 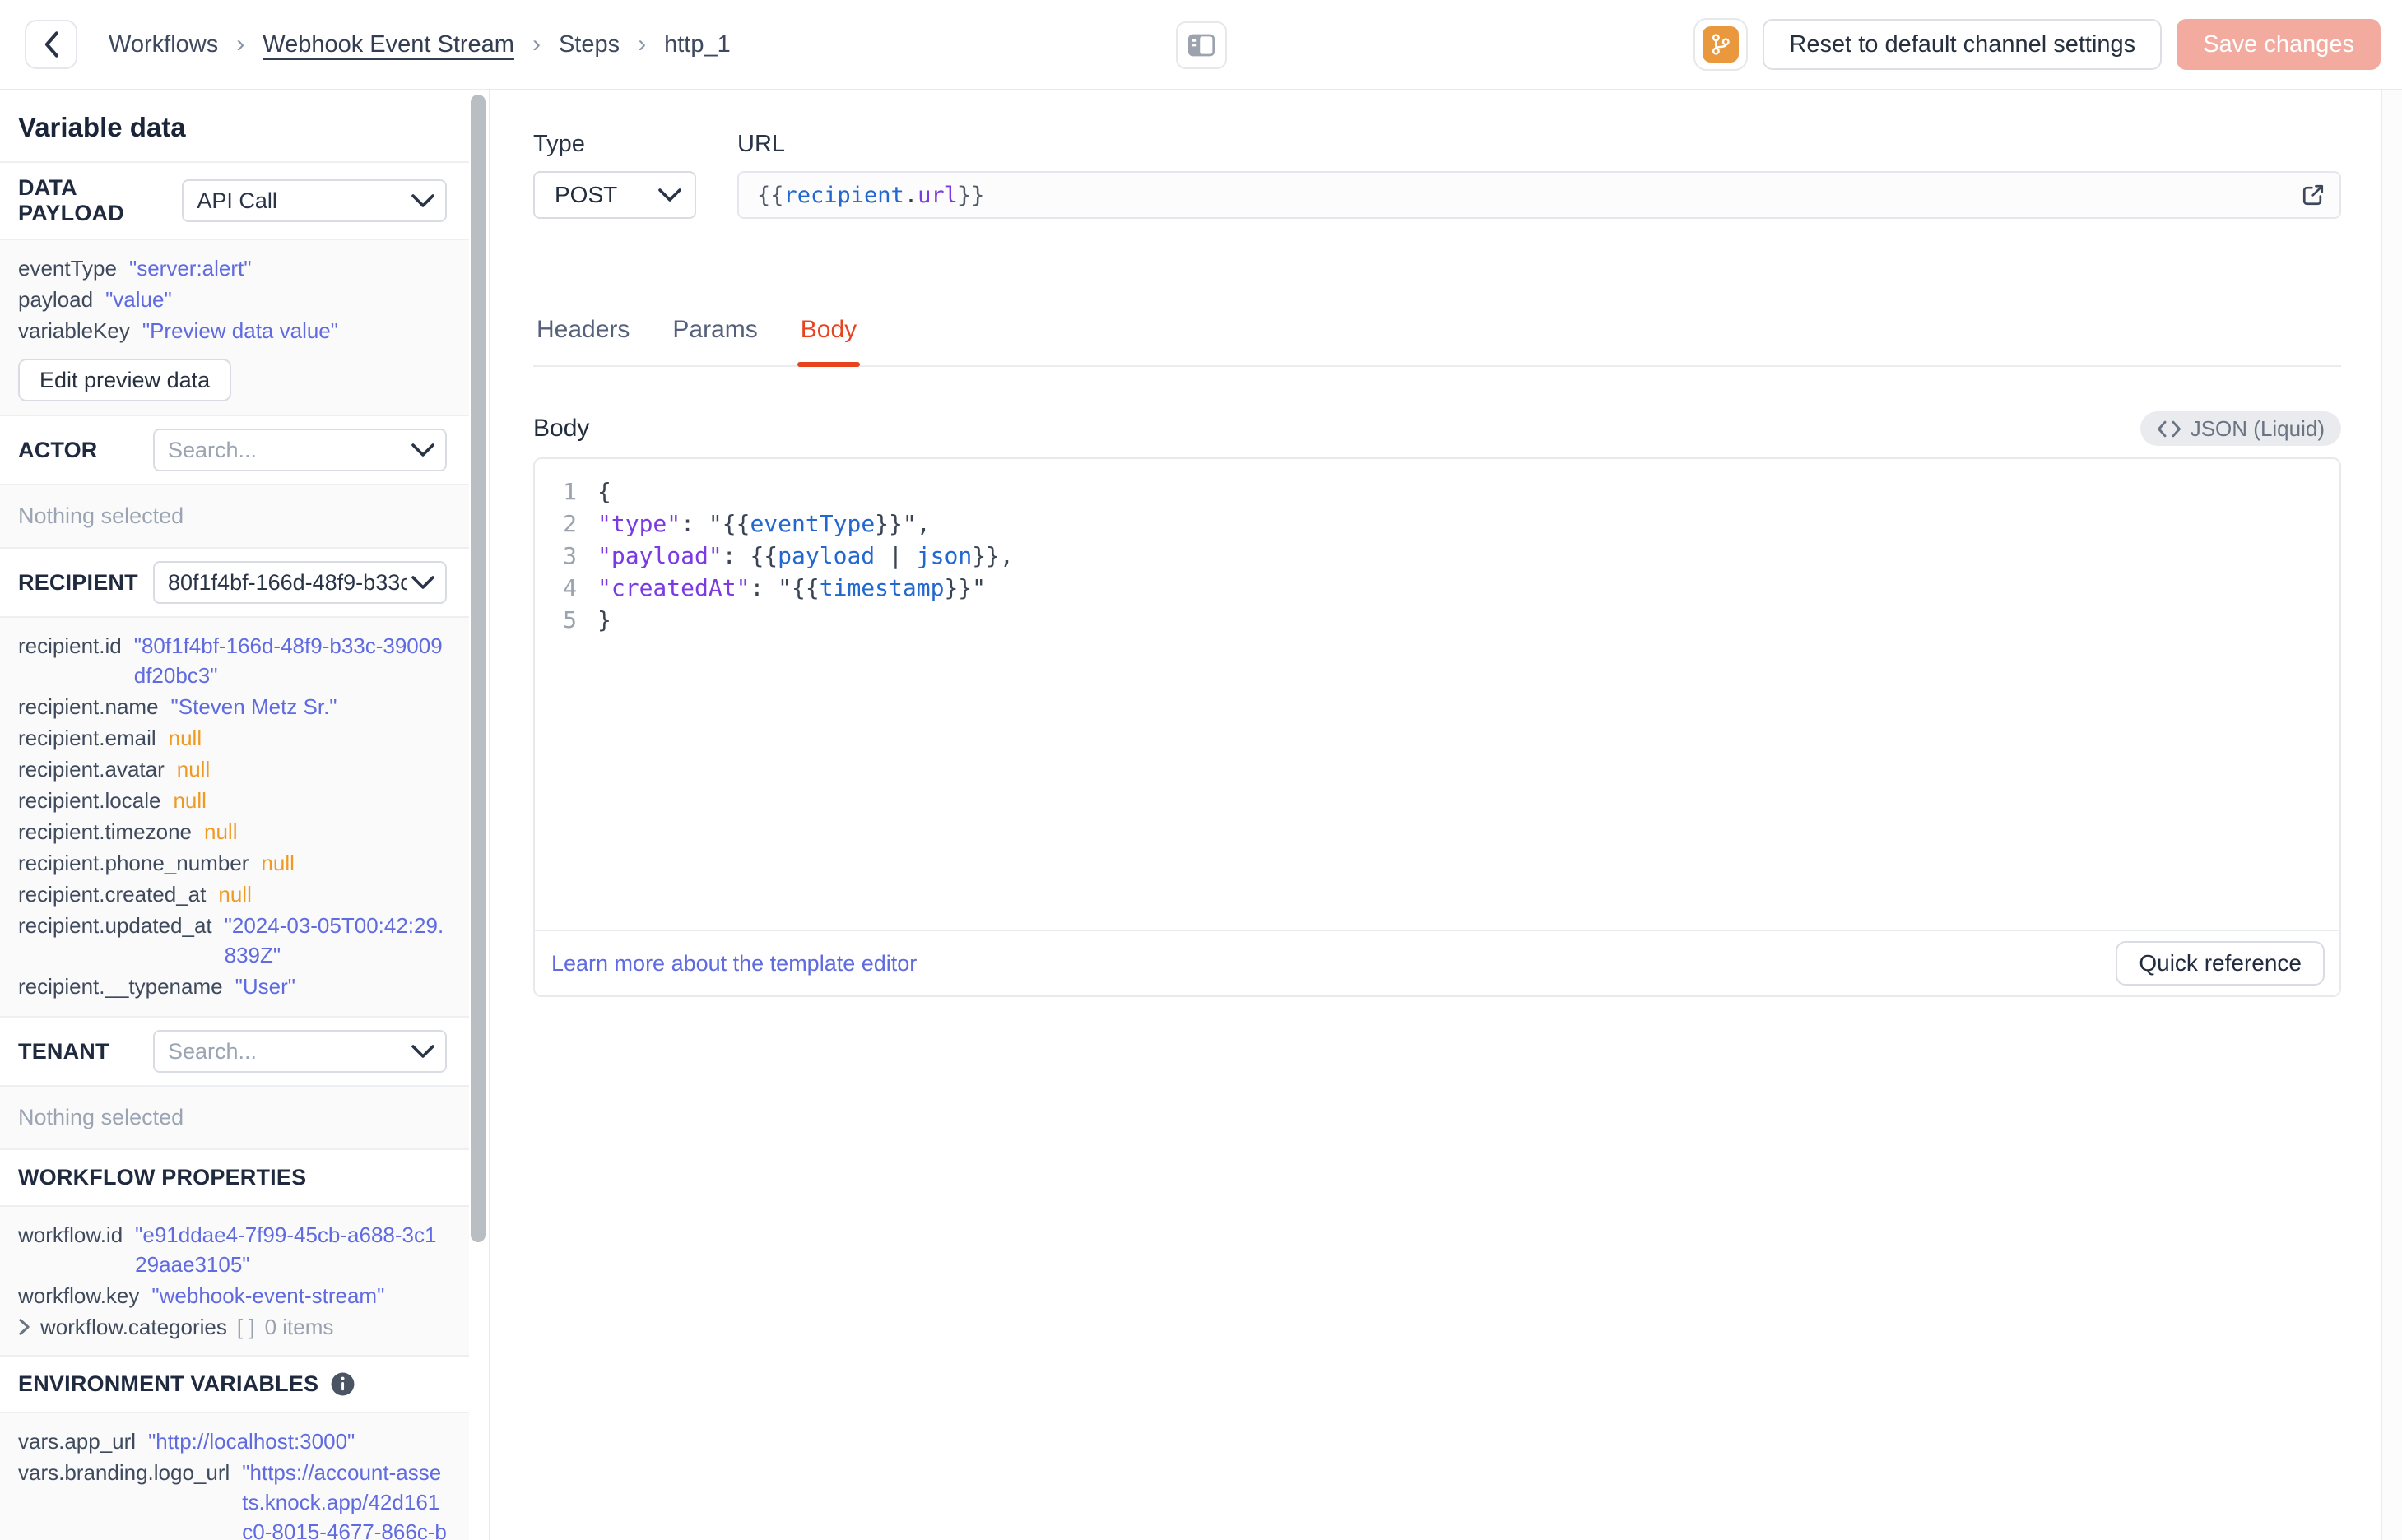 What do you see at coordinates (237, 200) in the screenshot?
I see `data-payload-selected-value: API Call` at bounding box center [237, 200].